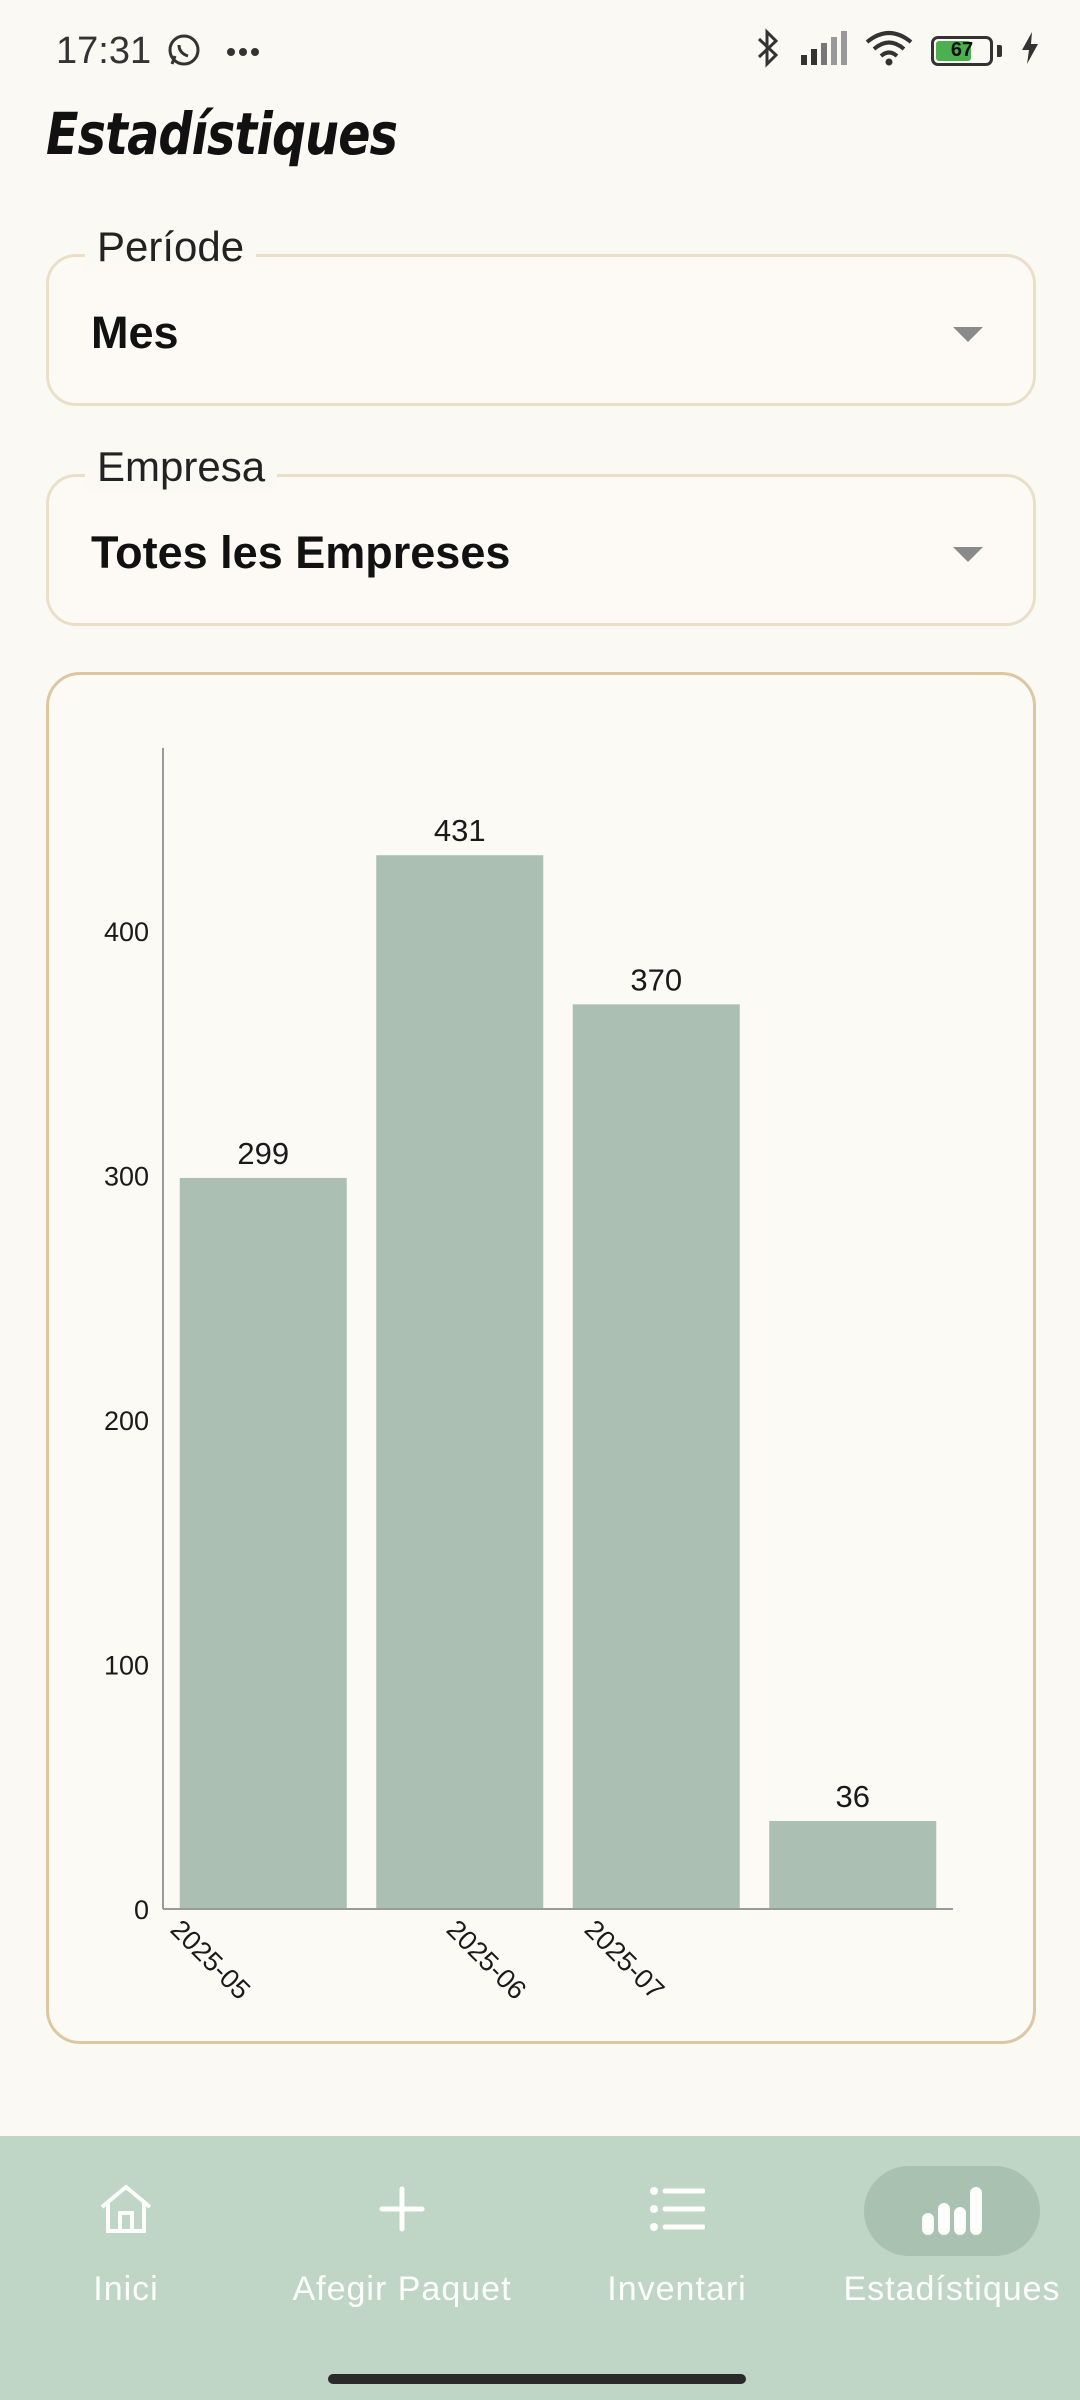  I want to click on battery-icon: 67, so click(962, 50).